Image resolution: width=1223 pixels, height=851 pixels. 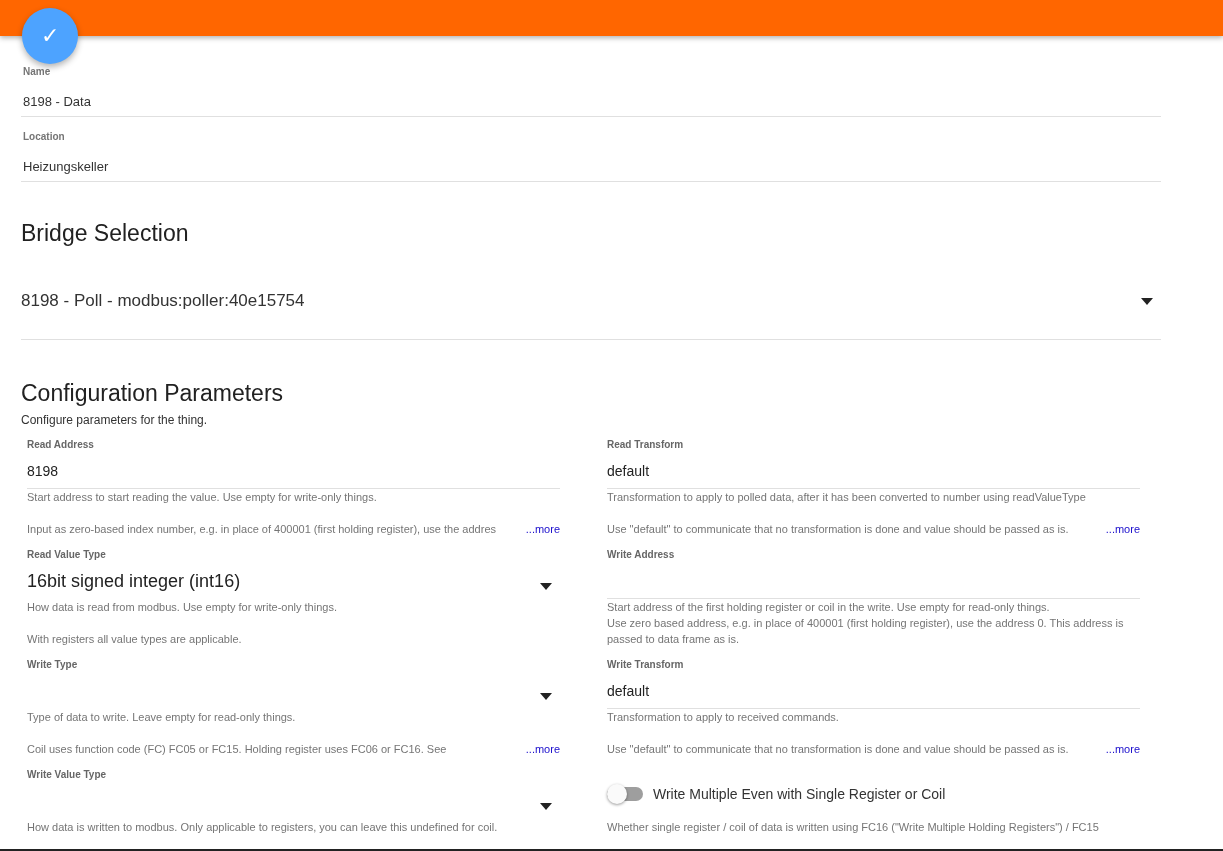 I want to click on help-text: Start address of the first holding register or coil in the write. Use empty for read-only things., so click(x=829, y=607).